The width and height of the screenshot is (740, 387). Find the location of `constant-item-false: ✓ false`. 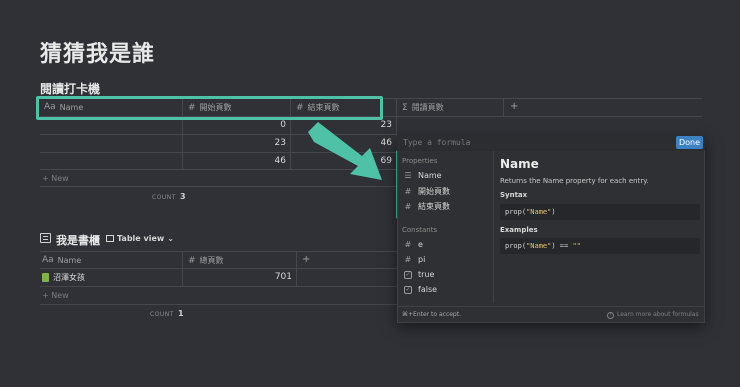

constant-item-false: ✓ false is located at coordinates (420, 289).